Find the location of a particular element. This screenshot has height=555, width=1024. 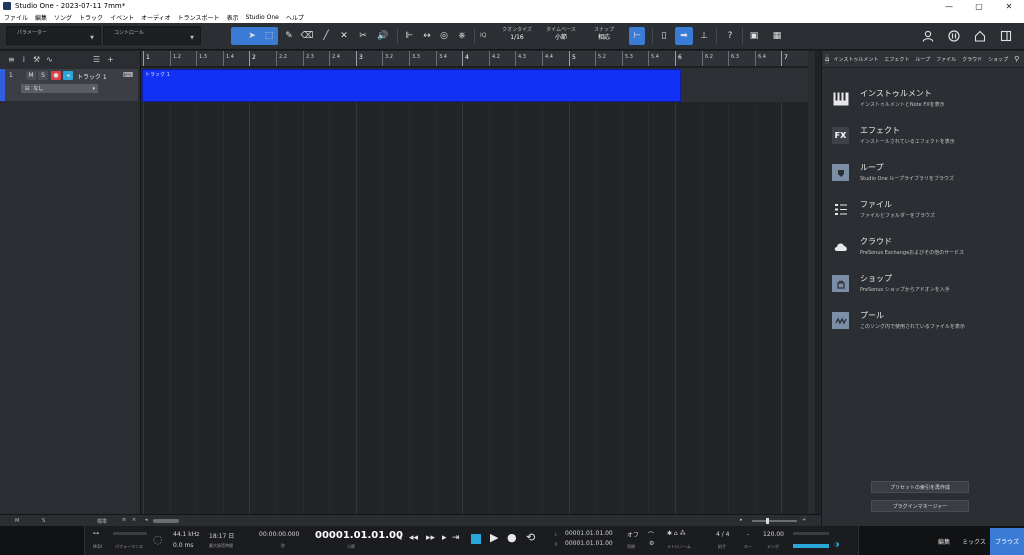

monitor-button: ◂ is located at coordinates (68, 75).